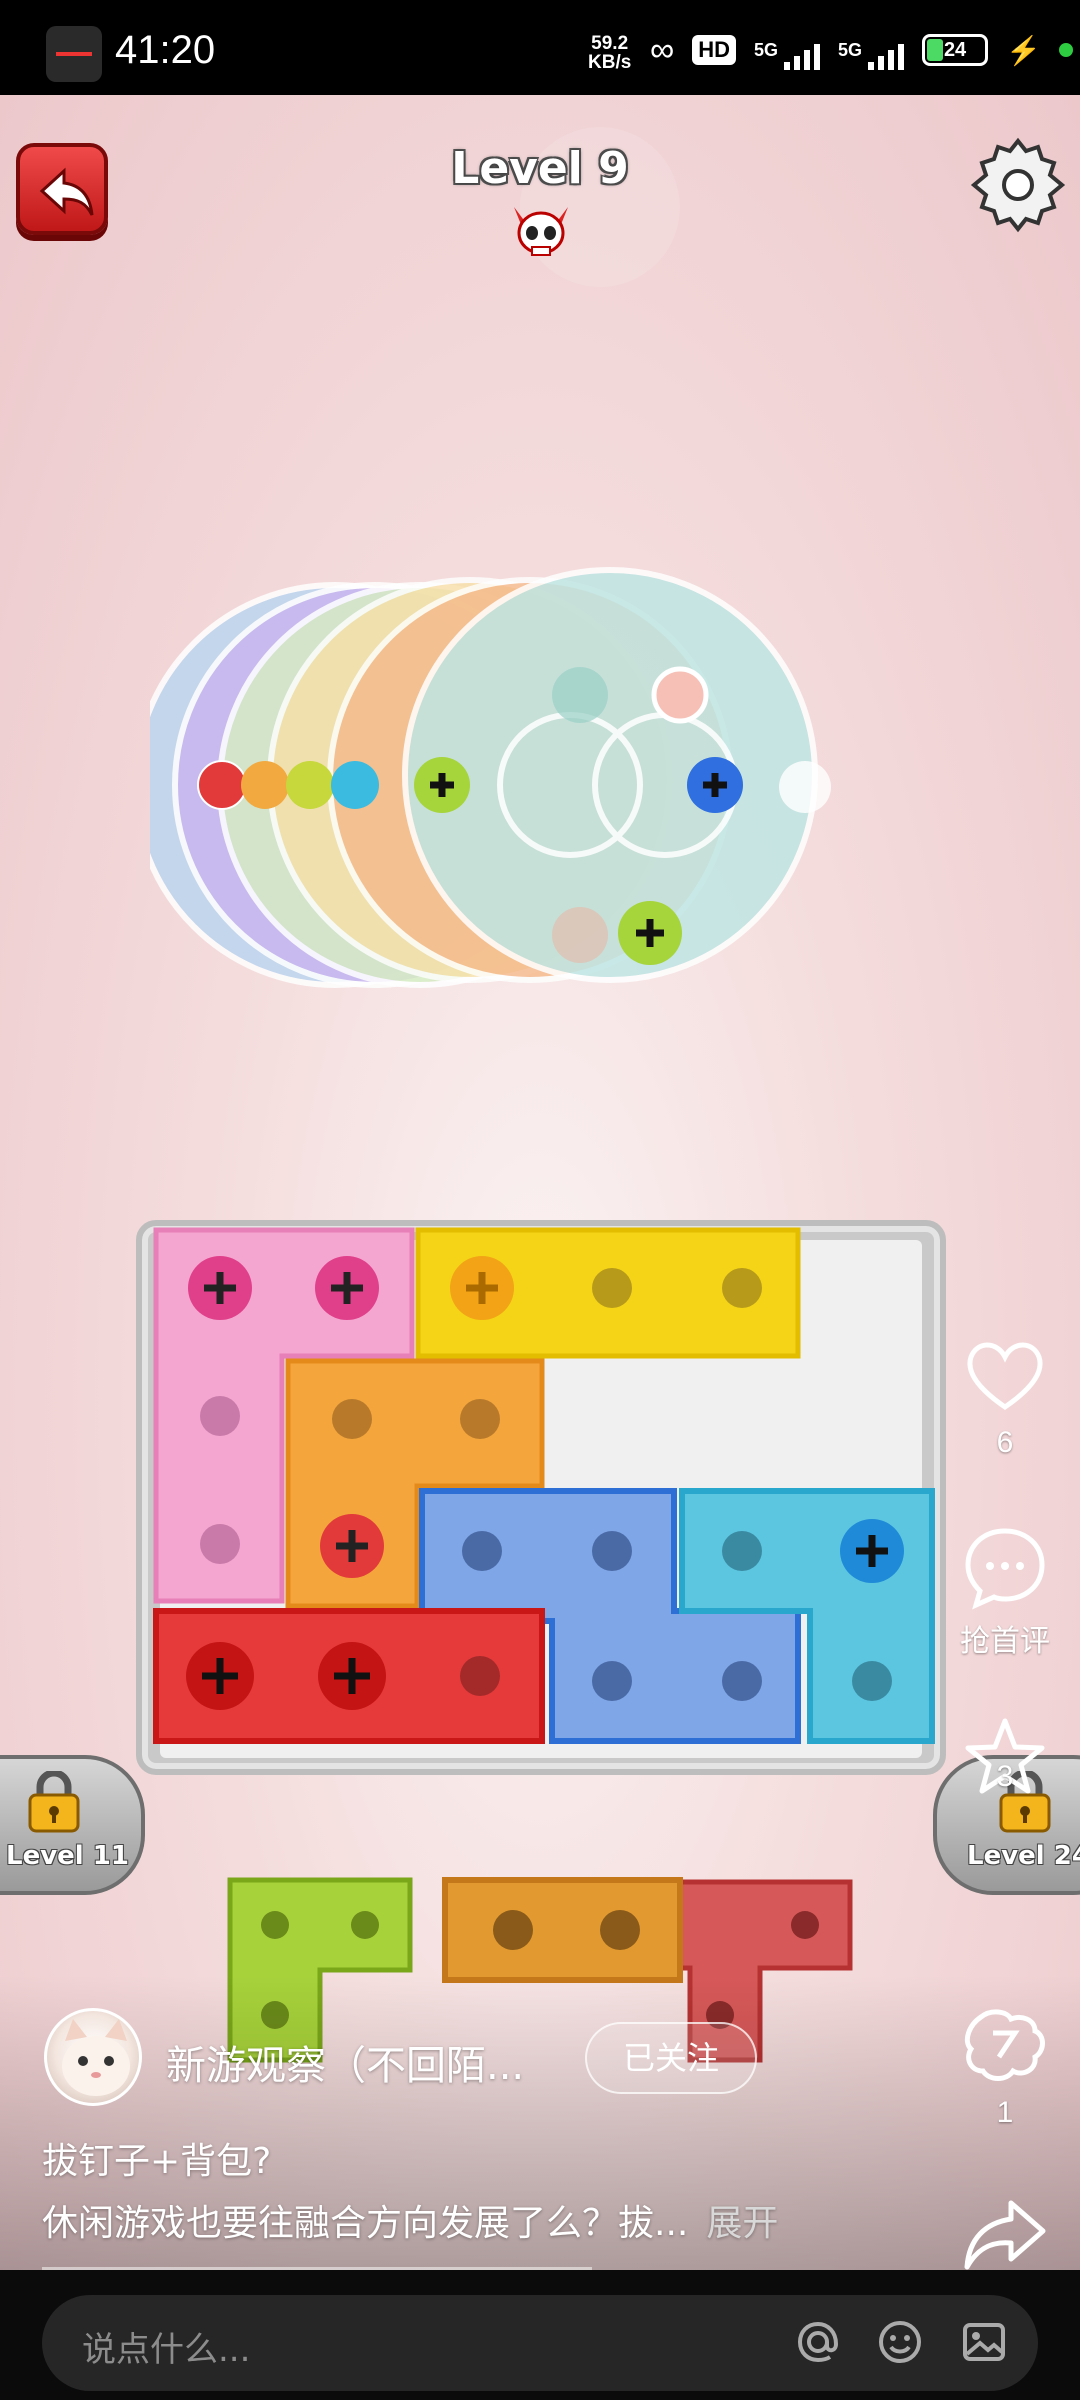 This screenshot has width=1080, height=2400. Describe the element at coordinates (540, 47) in the screenshot. I see `status-bar: 41:20 59.2 KB/s ∞ HD 5G 5G 24 ⚡` at that location.